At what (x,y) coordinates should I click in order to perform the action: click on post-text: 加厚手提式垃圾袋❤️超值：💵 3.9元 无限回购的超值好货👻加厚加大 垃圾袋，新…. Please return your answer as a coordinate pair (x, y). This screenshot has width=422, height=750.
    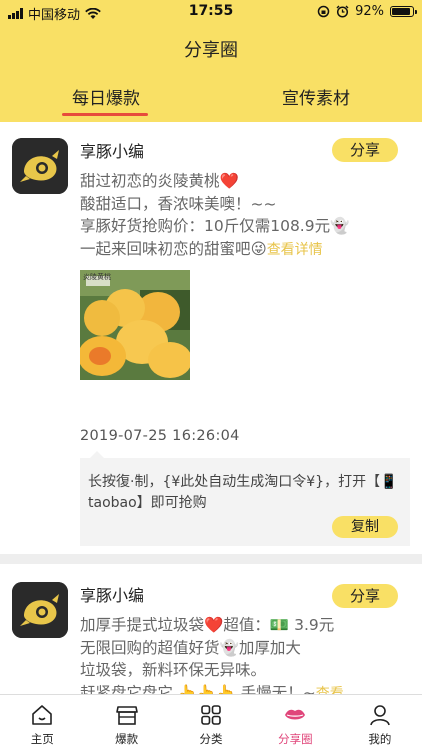
    Looking at the image, I should click on (240, 654).